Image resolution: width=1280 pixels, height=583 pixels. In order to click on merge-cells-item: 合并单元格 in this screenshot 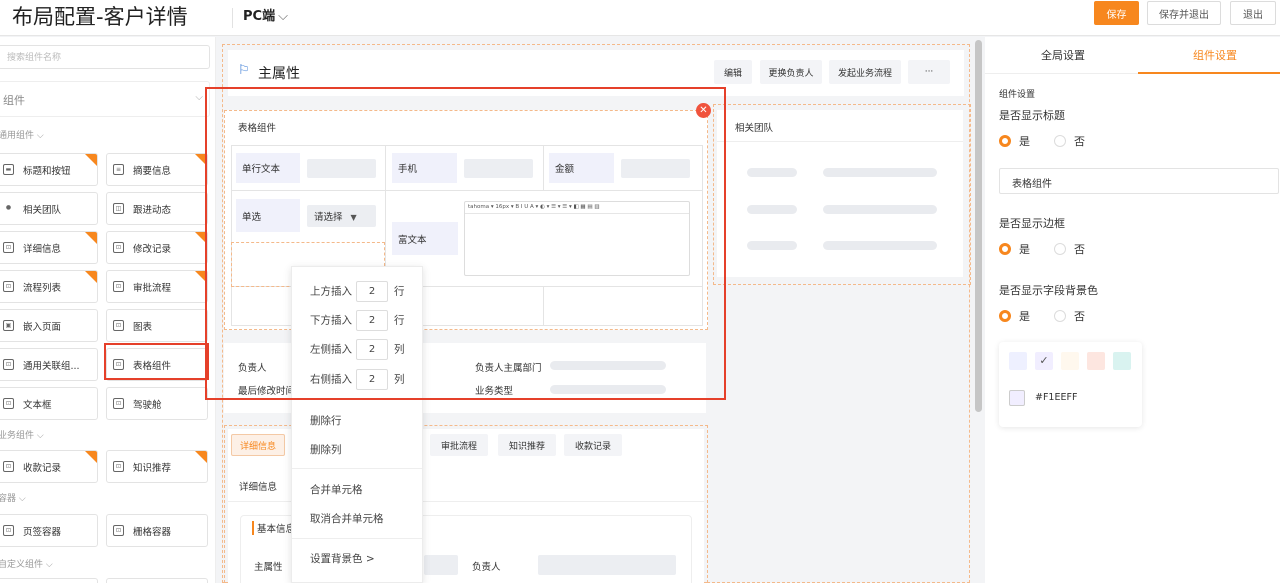, I will do `click(336, 489)`.